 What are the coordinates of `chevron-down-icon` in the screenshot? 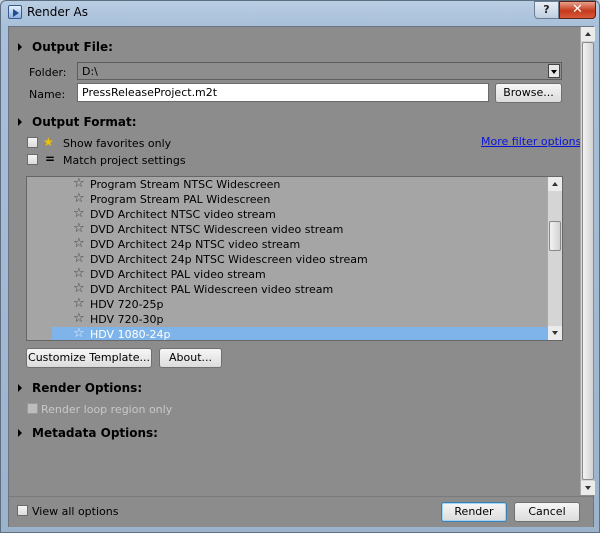 It's located at (554, 71).